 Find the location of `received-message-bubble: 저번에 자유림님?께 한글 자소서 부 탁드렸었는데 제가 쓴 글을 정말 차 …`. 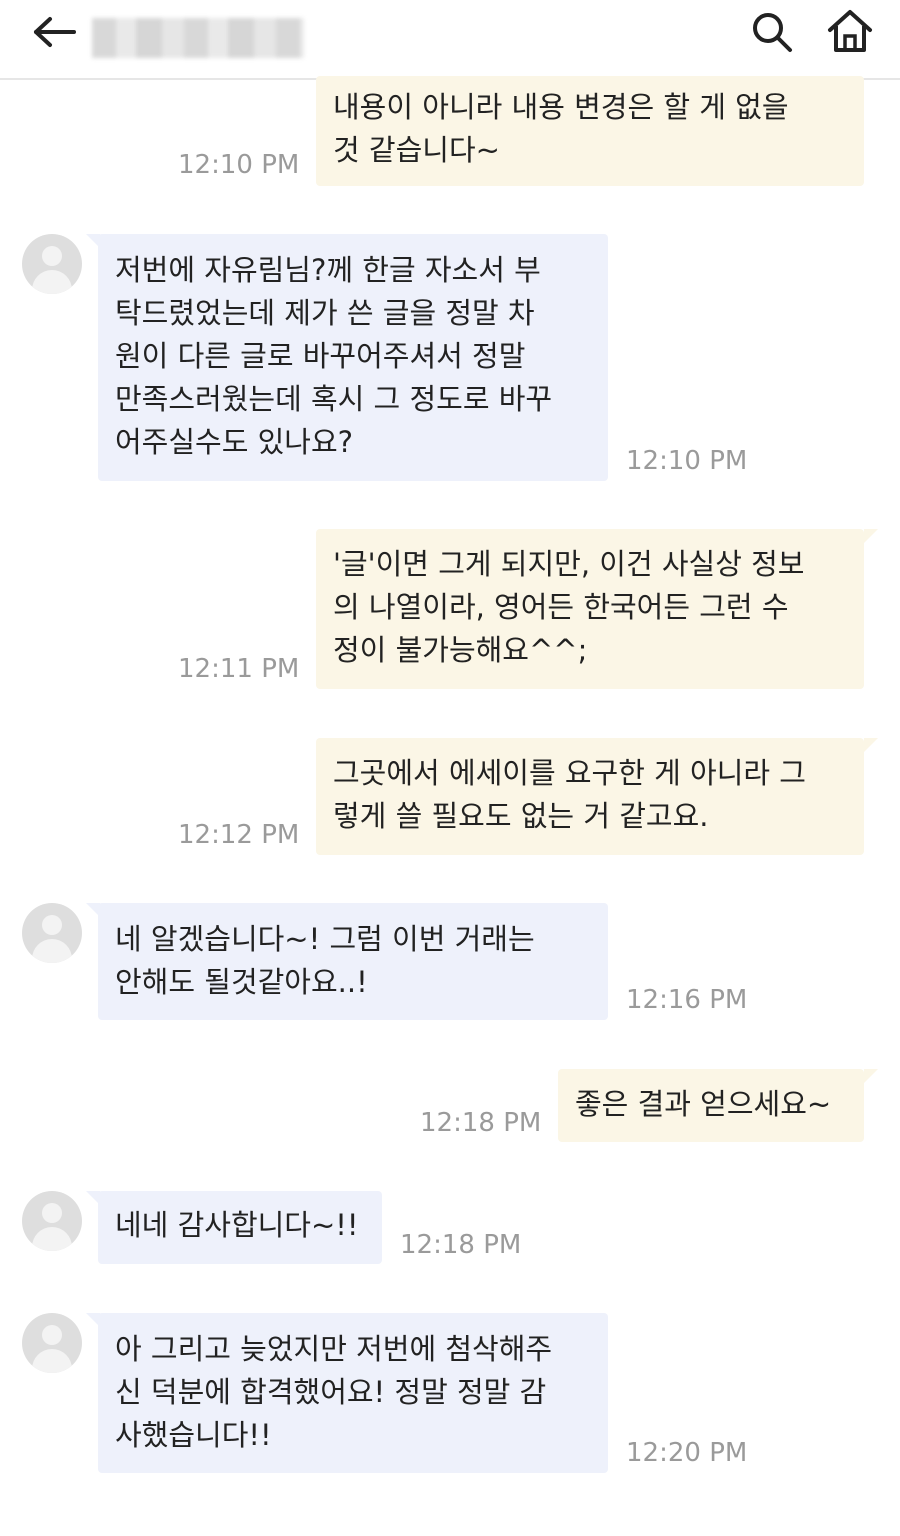

received-message-bubble: 저번에 자유림님?께 한글 자소서 부 탁드렸었는데 제가 쓴 글을 정말 차 … is located at coordinates (353, 357).